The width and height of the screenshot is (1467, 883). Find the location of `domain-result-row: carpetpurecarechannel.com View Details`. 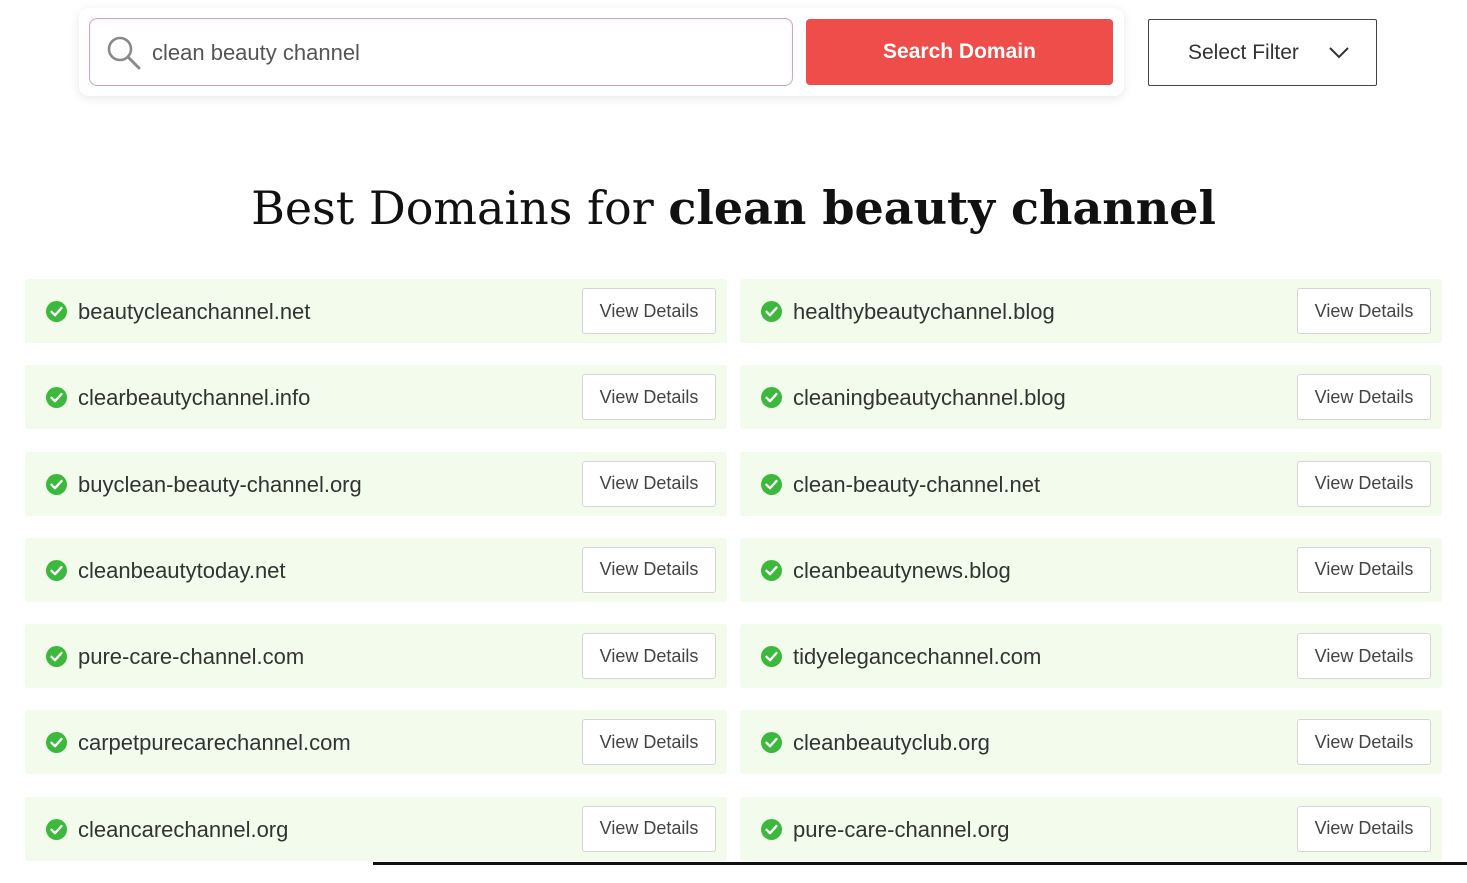

domain-result-row: carpetpurecarechannel.com View Details is located at coordinates (376, 742).